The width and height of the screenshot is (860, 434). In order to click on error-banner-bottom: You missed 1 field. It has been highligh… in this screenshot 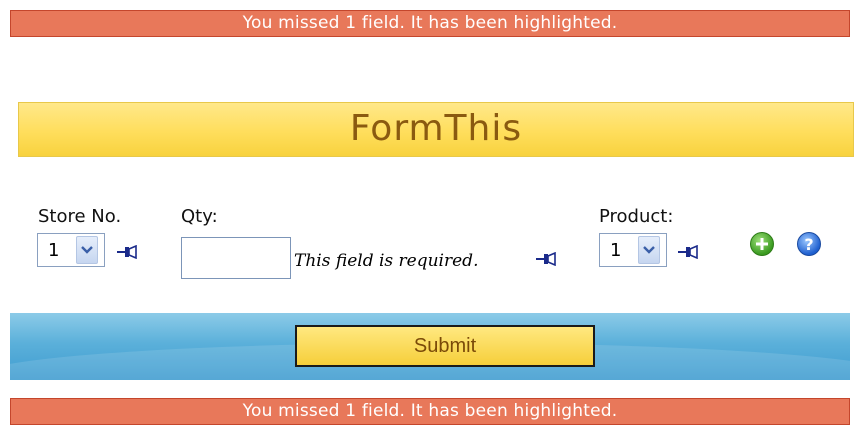, I will do `click(430, 411)`.